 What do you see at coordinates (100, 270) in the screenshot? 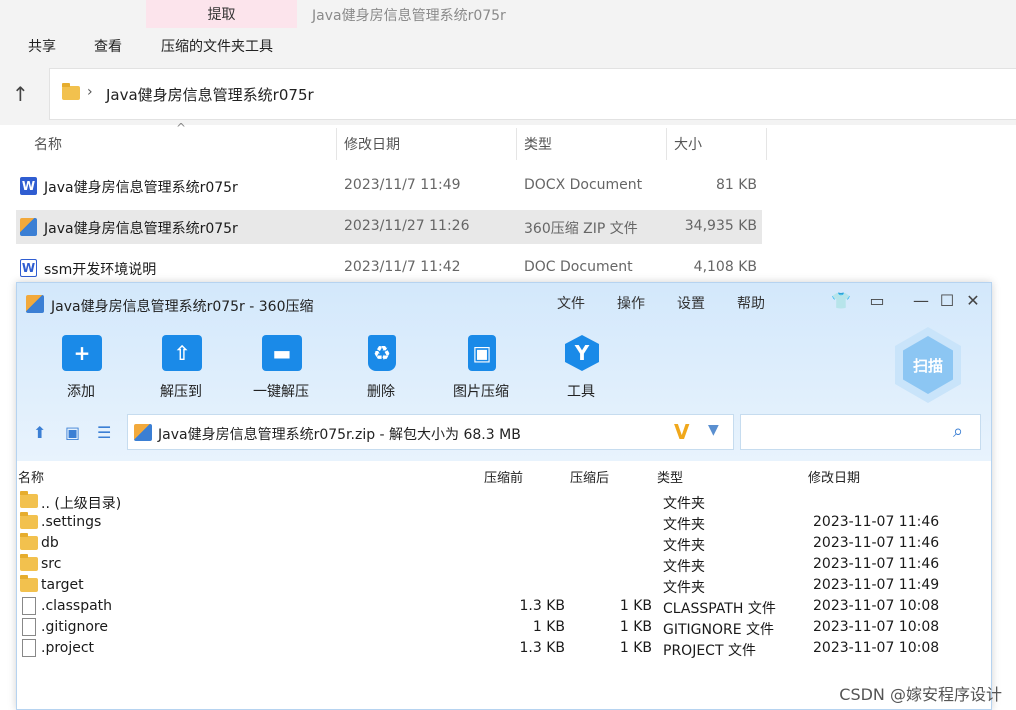
I see `file-name: ssm开发环境说明` at bounding box center [100, 270].